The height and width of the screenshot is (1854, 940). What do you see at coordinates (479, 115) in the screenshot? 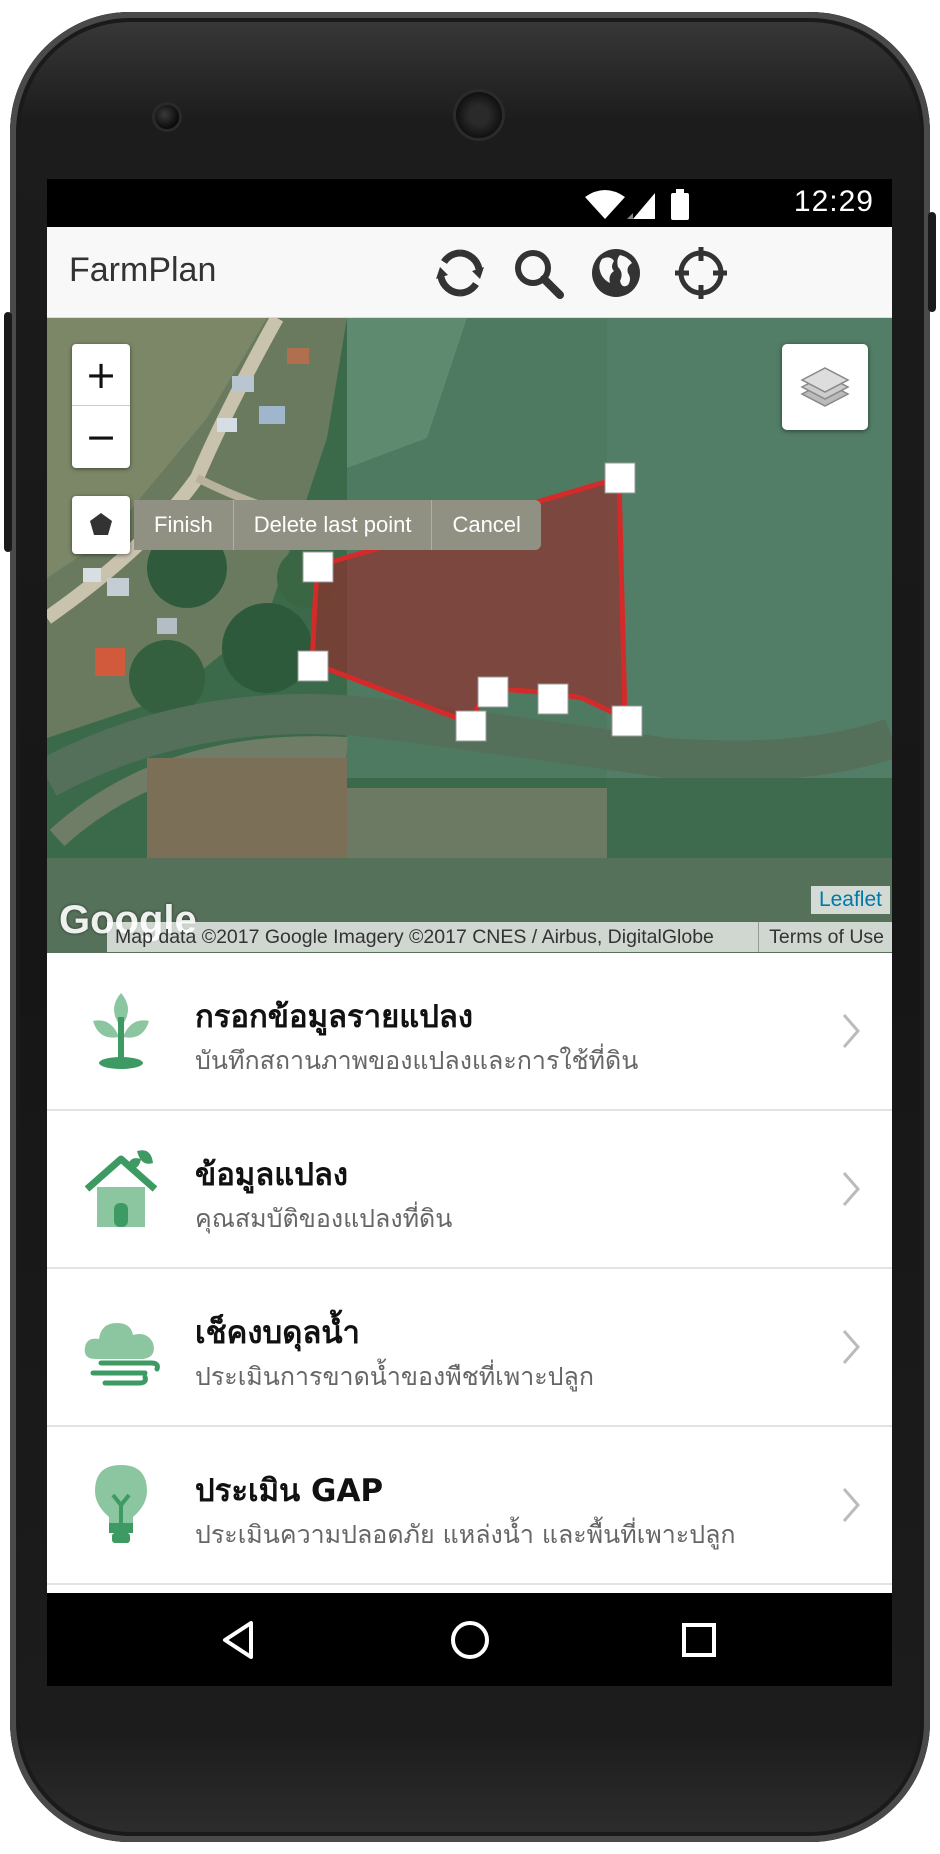
I see `earpiece-speaker` at bounding box center [479, 115].